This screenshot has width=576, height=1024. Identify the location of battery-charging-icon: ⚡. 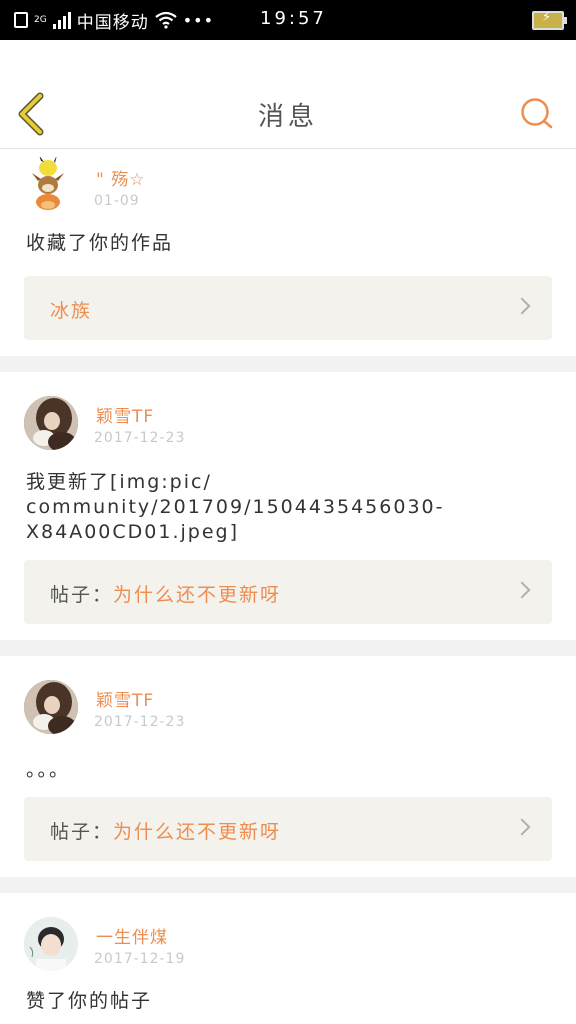
(549, 20).